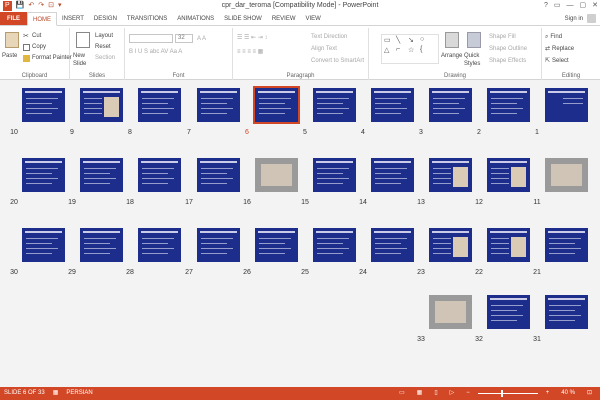 This screenshot has width=600, height=400. What do you see at coordinates (548, 393) in the screenshot?
I see `zoom-in-button: +` at bounding box center [548, 393].